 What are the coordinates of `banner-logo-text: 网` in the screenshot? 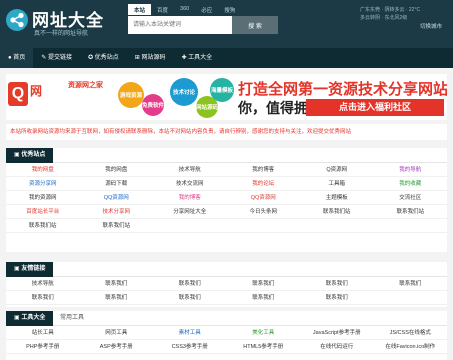 It's located at (36, 91).